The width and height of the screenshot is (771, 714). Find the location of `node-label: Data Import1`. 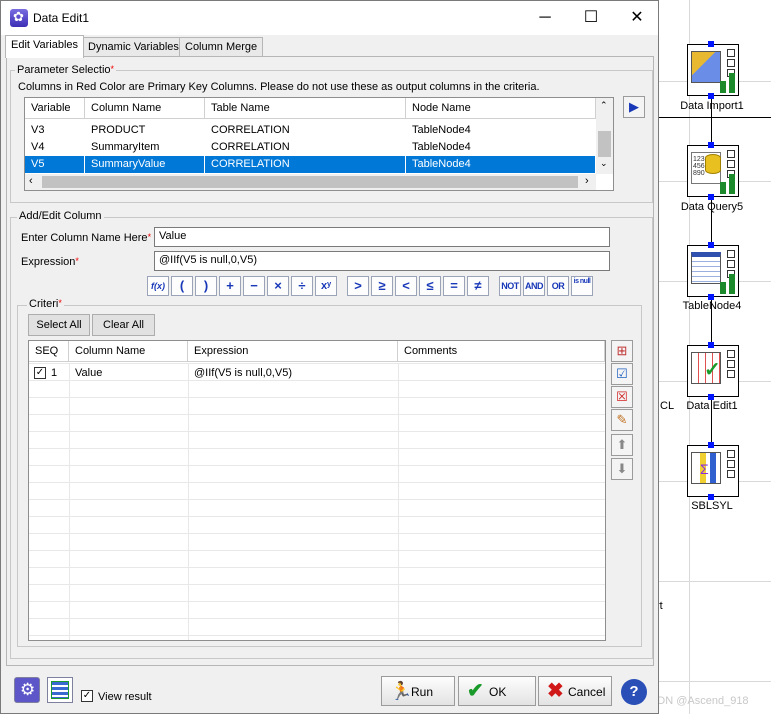

node-label: Data Import1 is located at coordinates (712, 106).